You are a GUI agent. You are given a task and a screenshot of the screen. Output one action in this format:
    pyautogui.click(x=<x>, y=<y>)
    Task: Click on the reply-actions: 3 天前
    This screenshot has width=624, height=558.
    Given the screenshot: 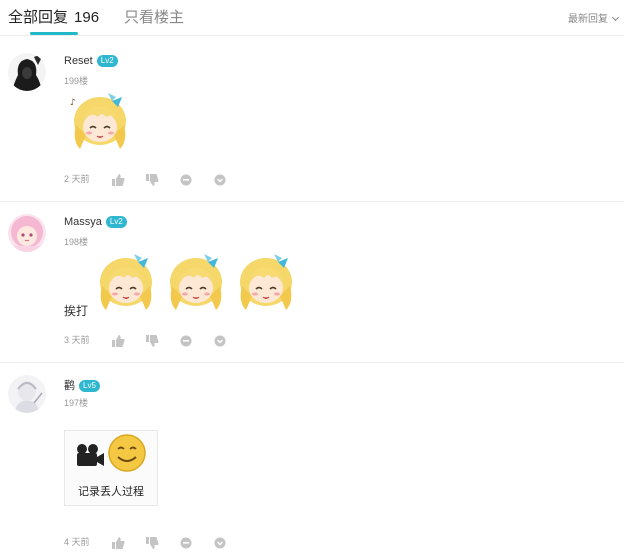 What is the action you would take?
    pyautogui.click(x=155, y=340)
    